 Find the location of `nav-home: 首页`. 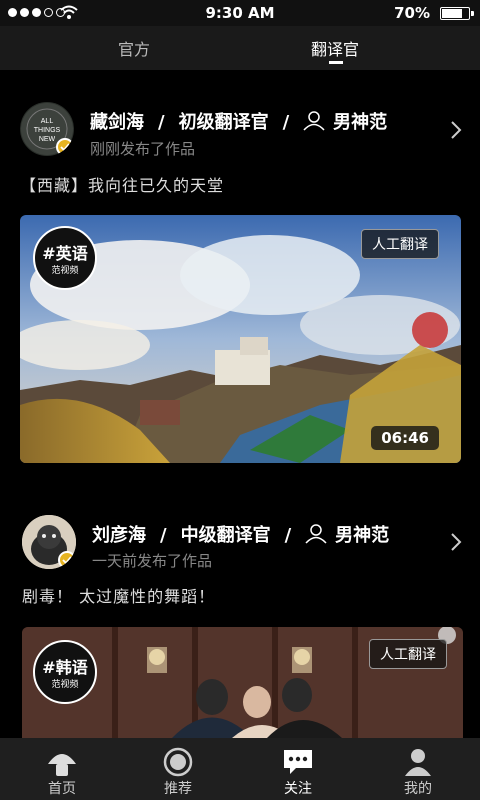

nav-home: 首页 is located at coordinates (62, 769).